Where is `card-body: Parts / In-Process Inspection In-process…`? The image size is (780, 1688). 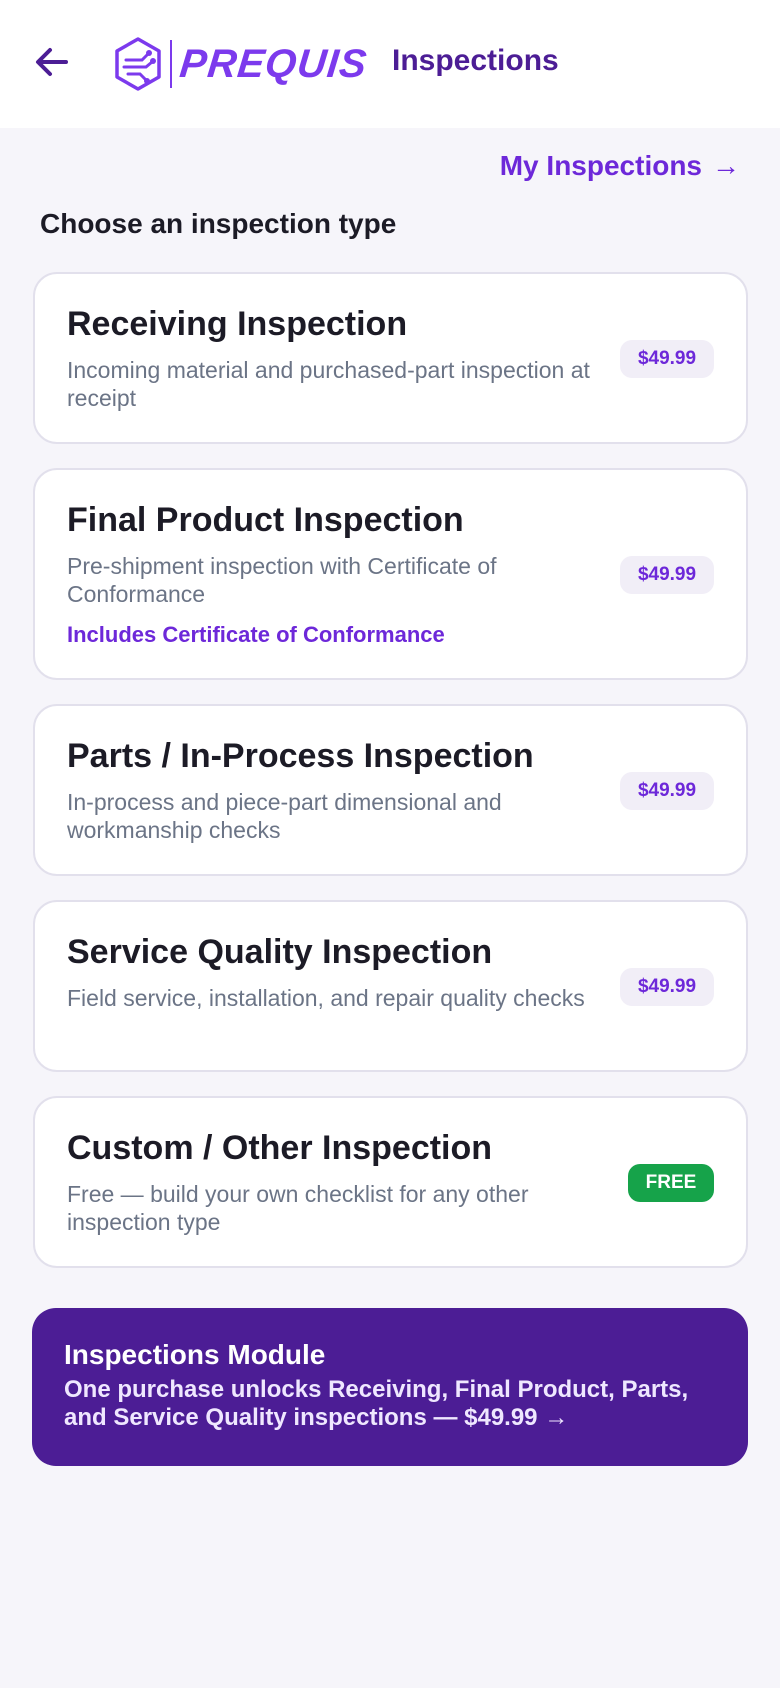
card-body: Parts / In-Process Inspection In-process… is located at coordinates (332, 790).